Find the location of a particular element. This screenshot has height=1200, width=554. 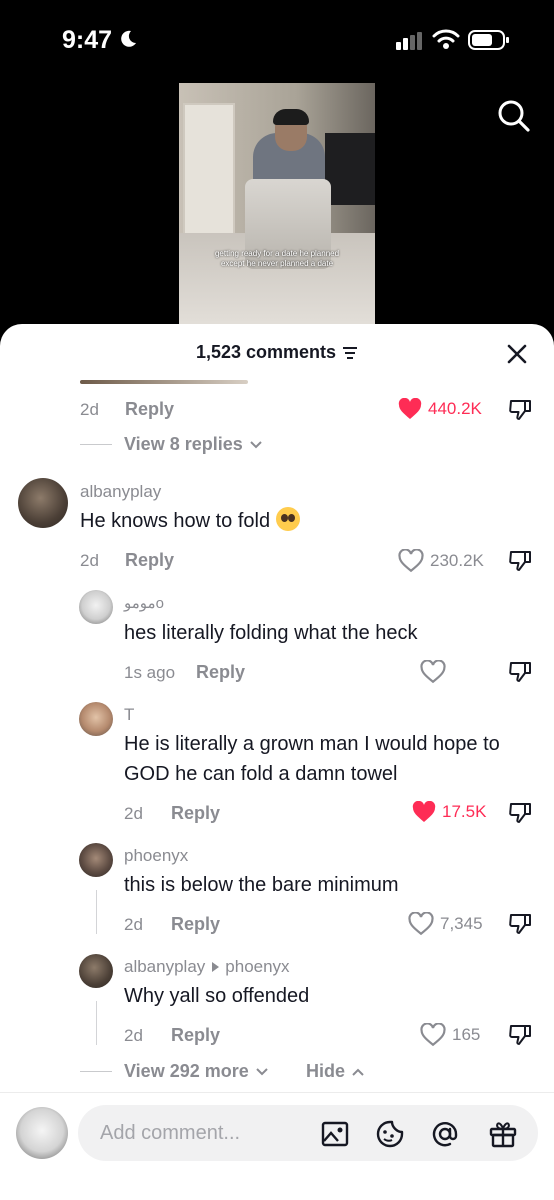

view-replies-button: View 8 replies is located at coordinates (193, 444).